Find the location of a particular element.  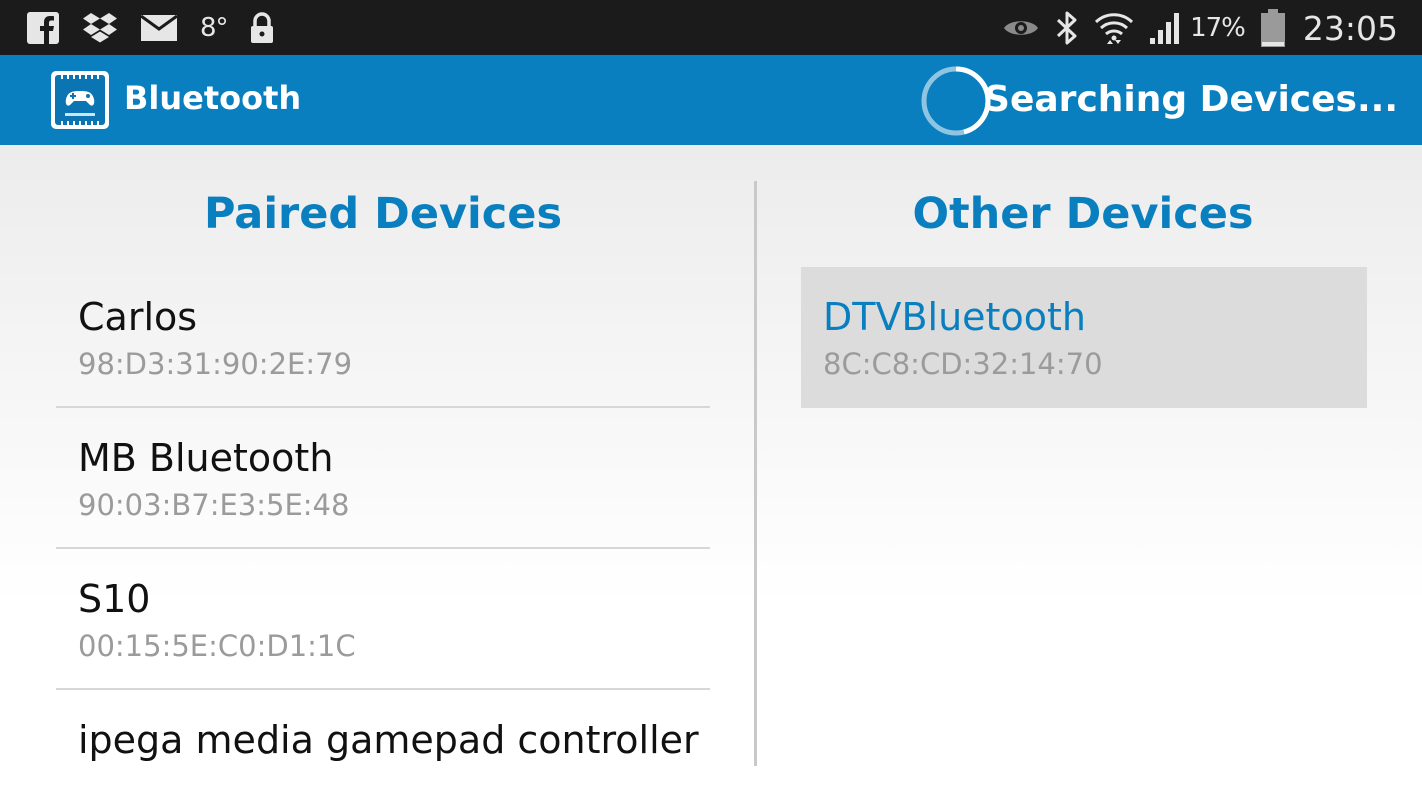

app-logo-icon is located at coordinates (80, 100).